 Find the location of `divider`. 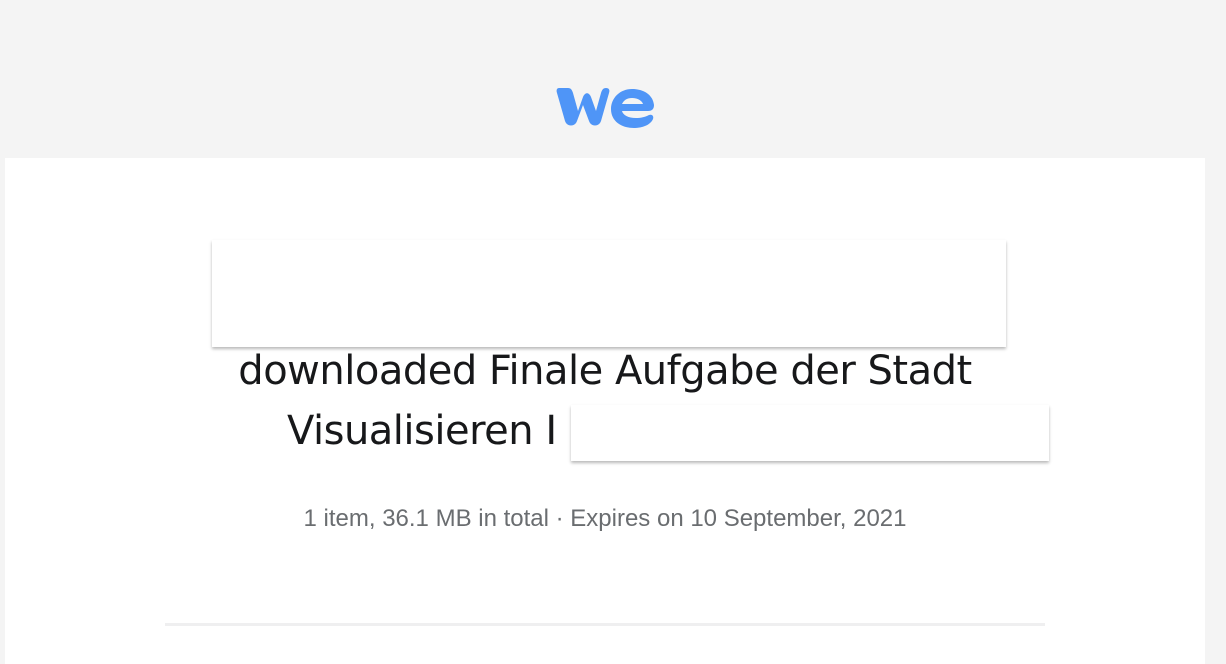

divider is located at coordinates (605, 624).